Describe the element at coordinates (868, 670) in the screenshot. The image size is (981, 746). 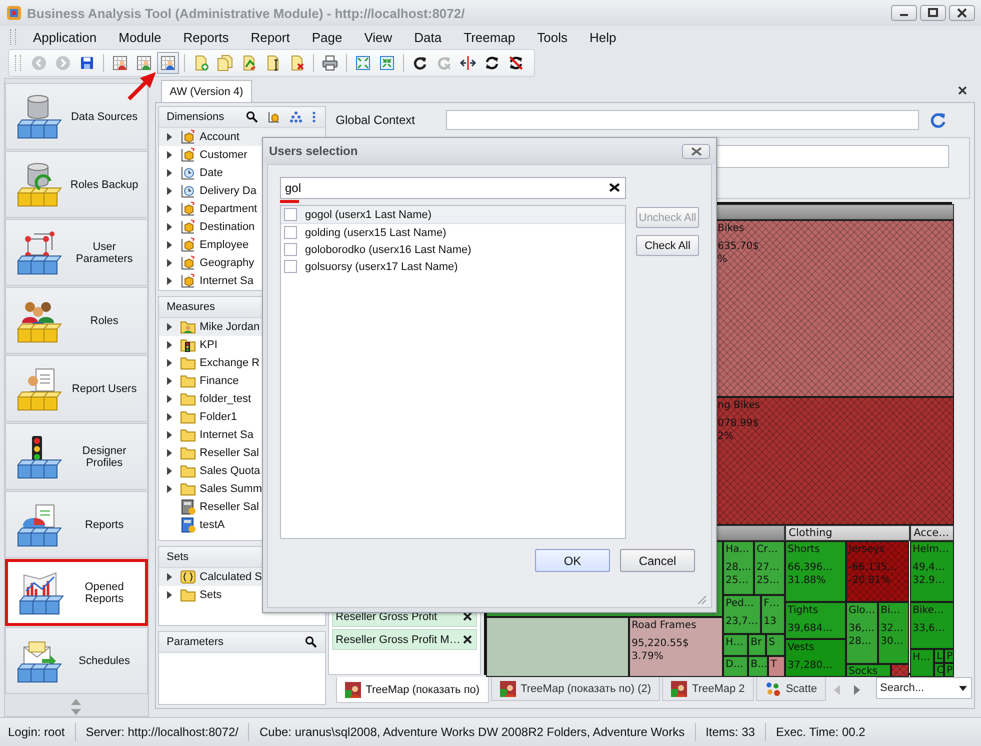
I see `treemap-cell: Socks` at that location.